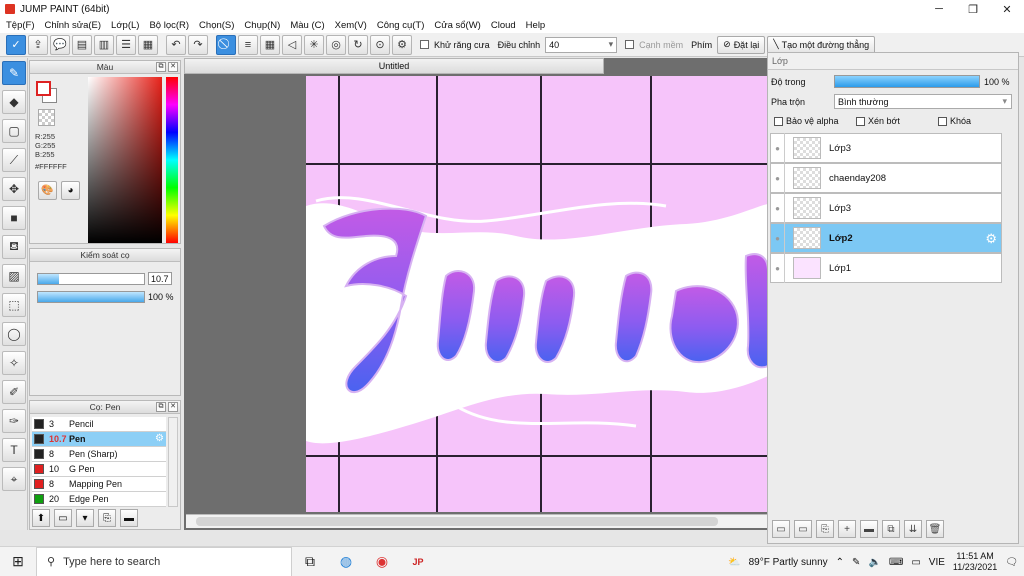 This screenshot has height=576, width=1024. What do you see at coordinates (18, 561) in the screenshot?
I see `windows-start-icon: ⊞` at bounding box center [18, 561].